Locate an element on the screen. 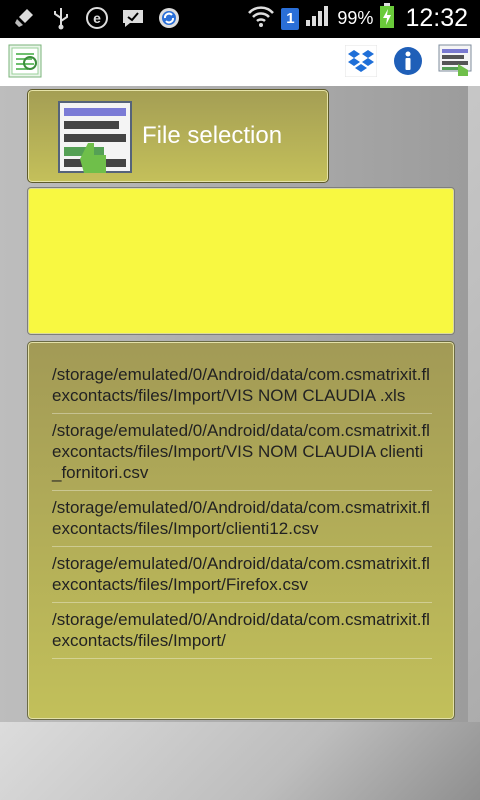 Image resolution: width=480 pixels, height=800 pixels. sim-badge: 1 is located at coordinates (290, 18).